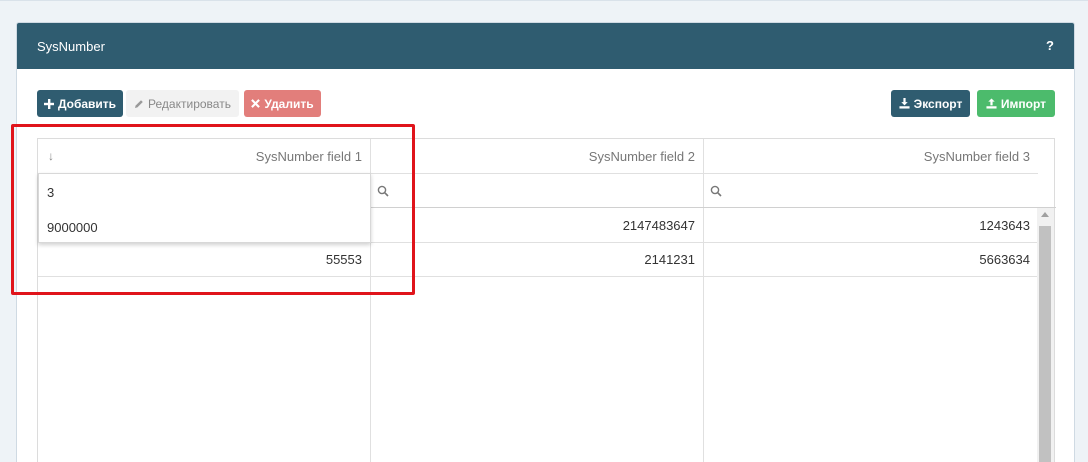 The image size is (1088, 462). Describe the element at coordinates (1045, 214) in the screenshot. I see `scroll-up-arrow-icon` at that location.